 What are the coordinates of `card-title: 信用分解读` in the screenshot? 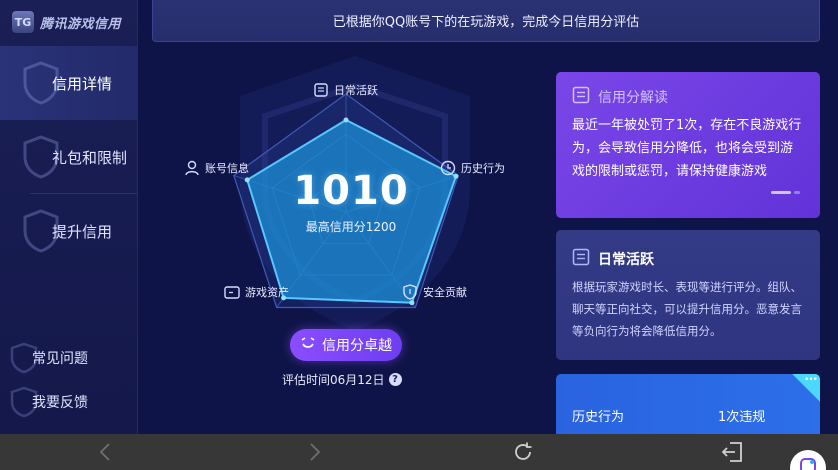 It's located at (633, 98).